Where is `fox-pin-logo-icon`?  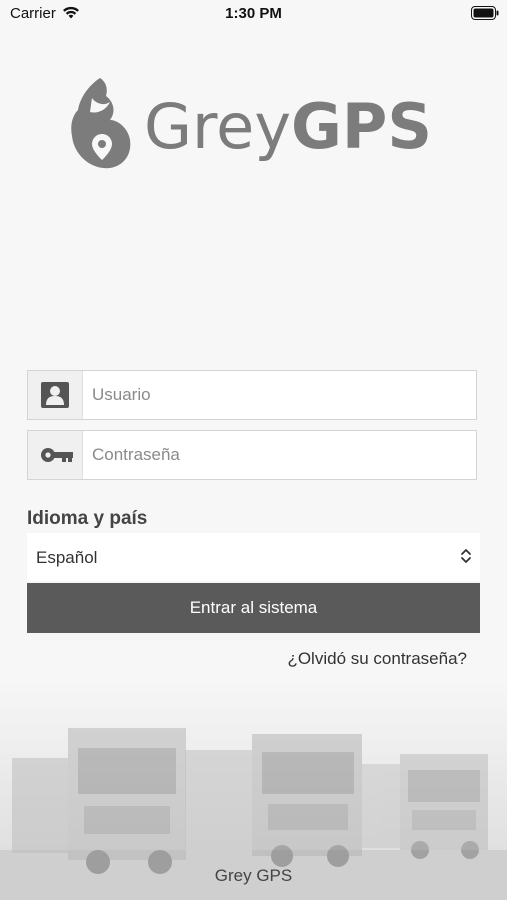
fox-pin-logo-icon is located at coordinates (101, 123).